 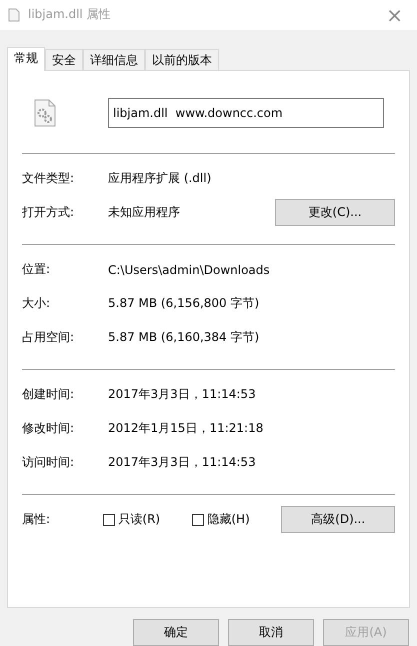 I want to click on tab: 详细信息, so click(x=114, y=59).